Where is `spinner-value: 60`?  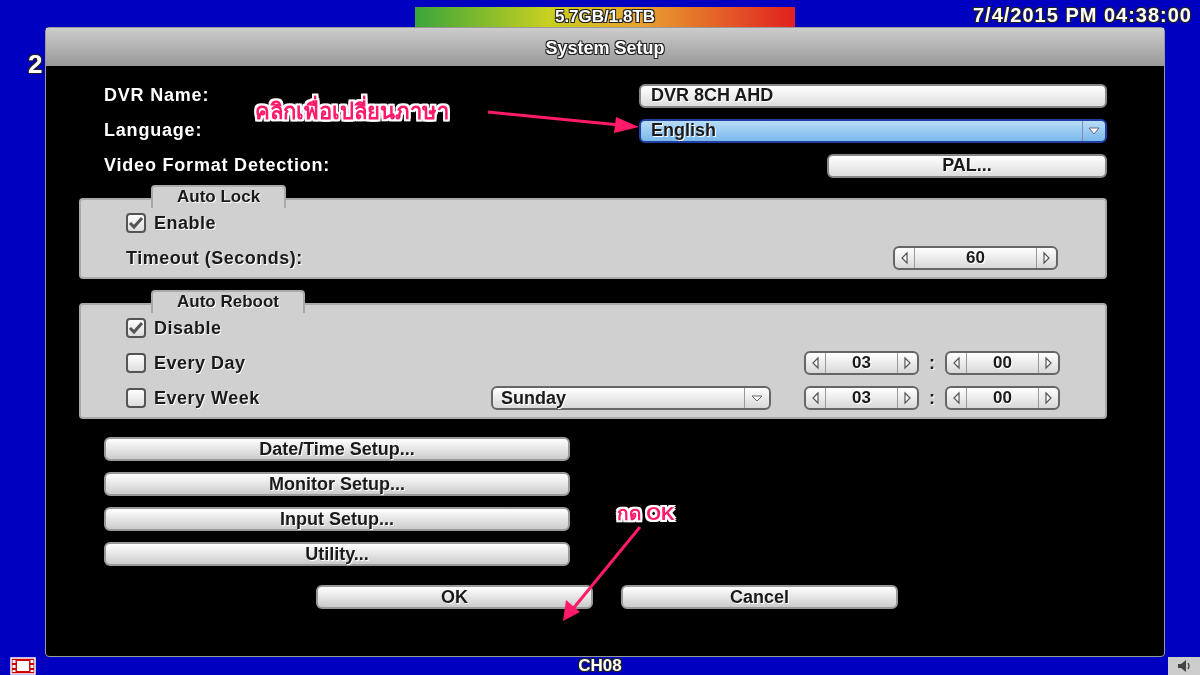
spinner-value: 60 is located at coordinates (975, 258).